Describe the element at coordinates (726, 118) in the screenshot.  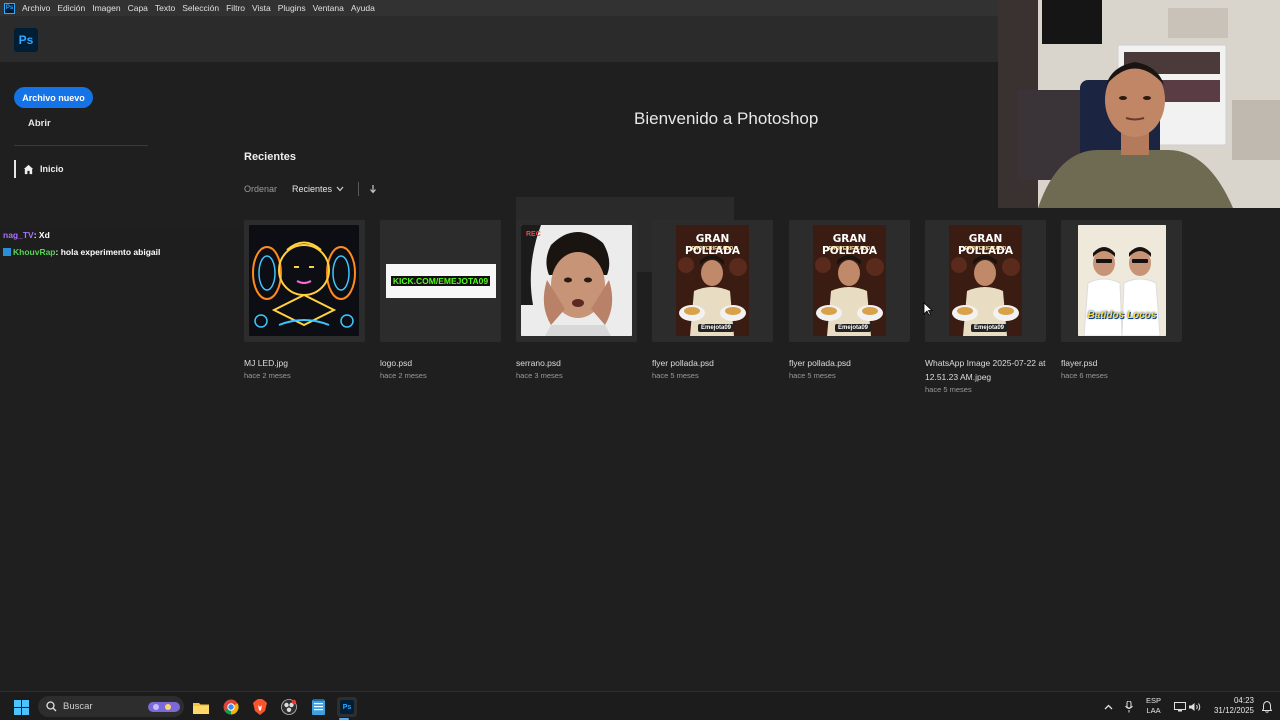
I see `welcome-title: Bienvenido a Photoshop` at that location.